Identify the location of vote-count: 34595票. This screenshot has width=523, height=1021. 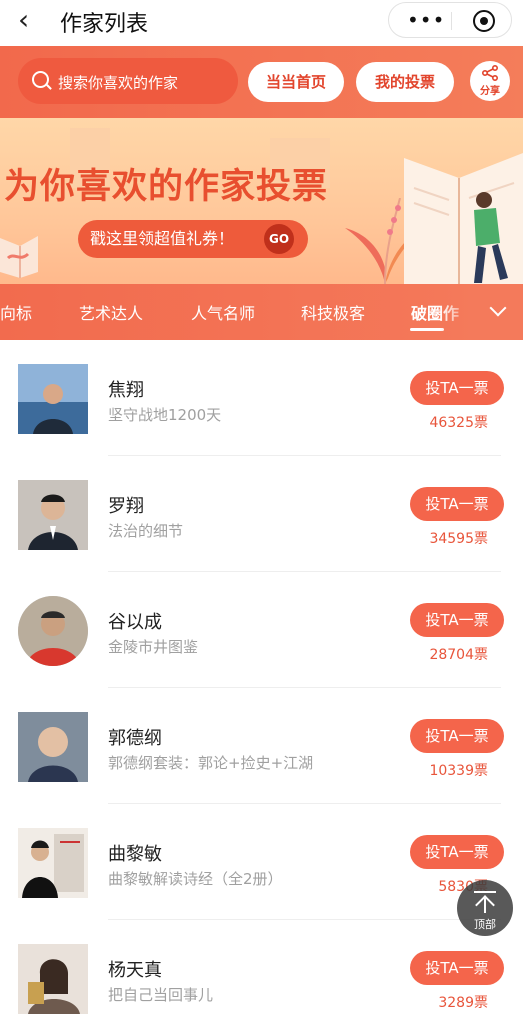
(458, 539).